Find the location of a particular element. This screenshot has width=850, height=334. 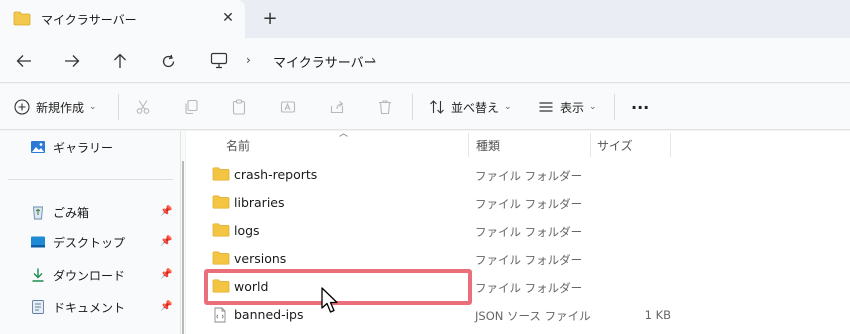

file-row: versions ファイル フォルダー is located at coordinates (526, 258).